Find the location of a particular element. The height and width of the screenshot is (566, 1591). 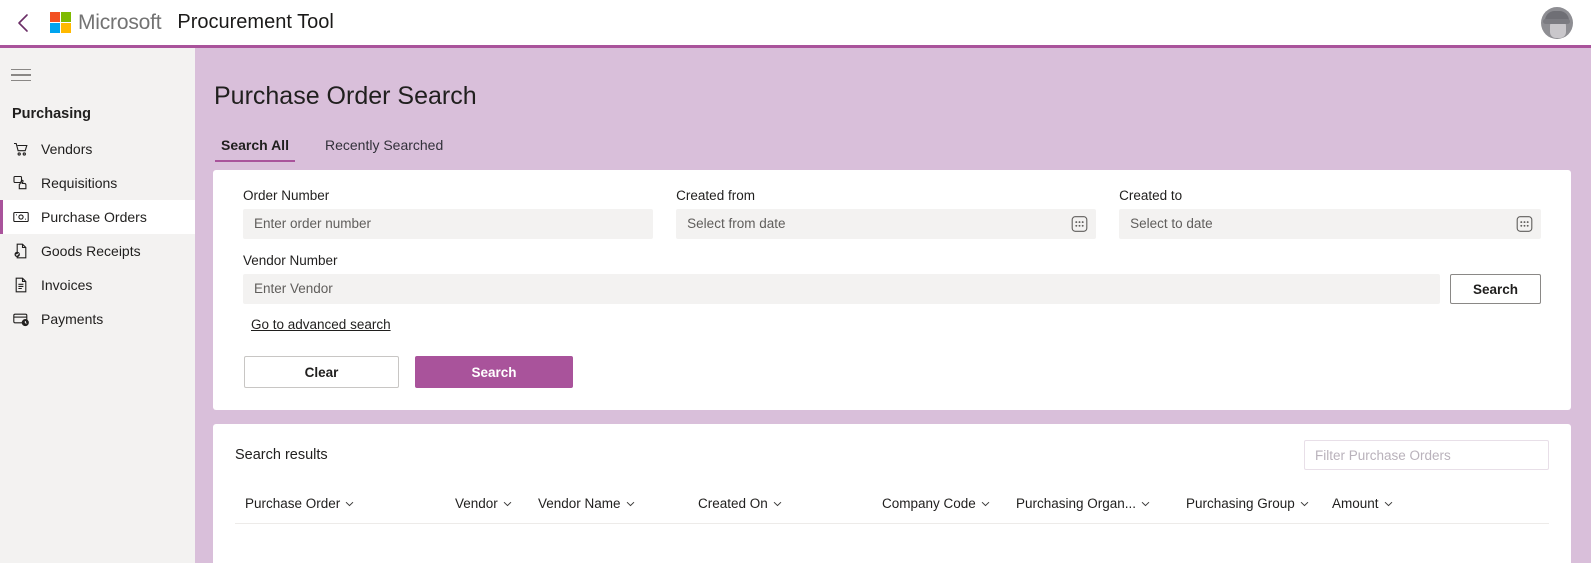

search-field-row-1: Order Number Created from is located at coordinates (892, 213).